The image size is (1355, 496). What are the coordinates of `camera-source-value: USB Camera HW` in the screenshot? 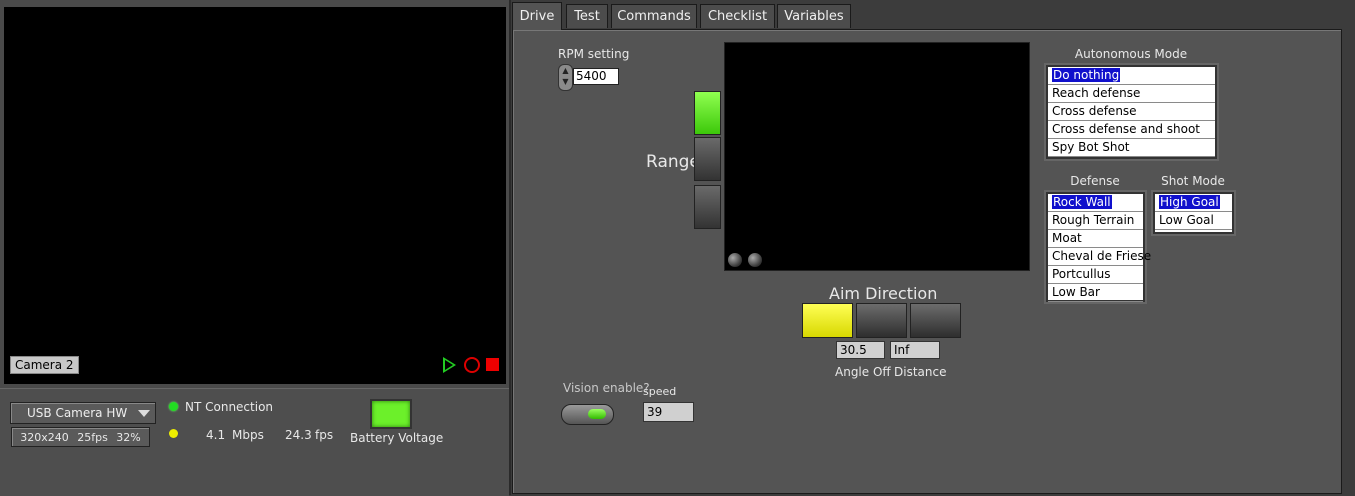 It's located at (77, 413).